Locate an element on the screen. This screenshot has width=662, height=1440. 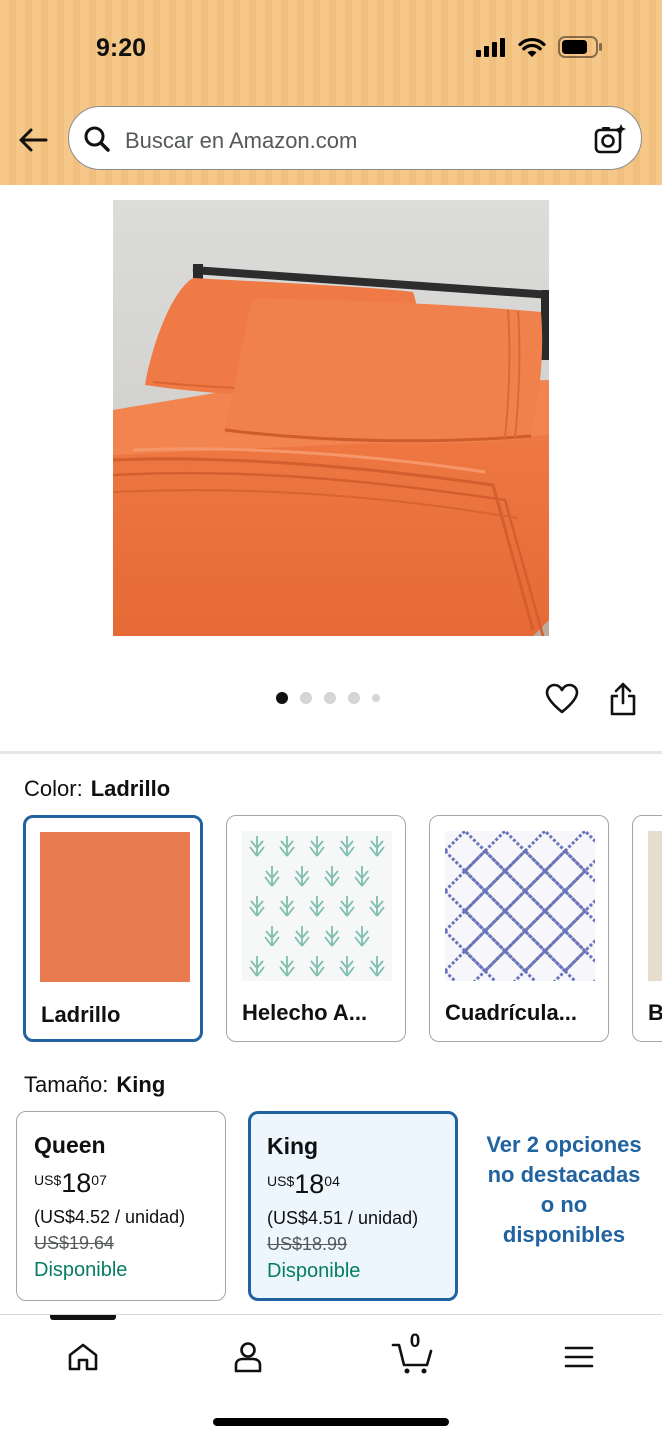
menu-icon is located at coordinates (579, 1357).